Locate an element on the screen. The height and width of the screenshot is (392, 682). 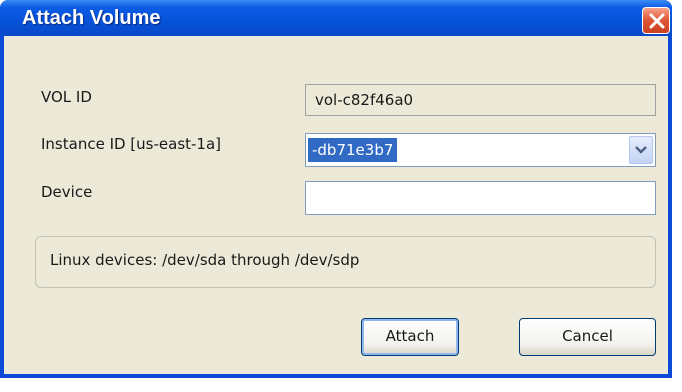
device-input is located at coordinates (480, 198).